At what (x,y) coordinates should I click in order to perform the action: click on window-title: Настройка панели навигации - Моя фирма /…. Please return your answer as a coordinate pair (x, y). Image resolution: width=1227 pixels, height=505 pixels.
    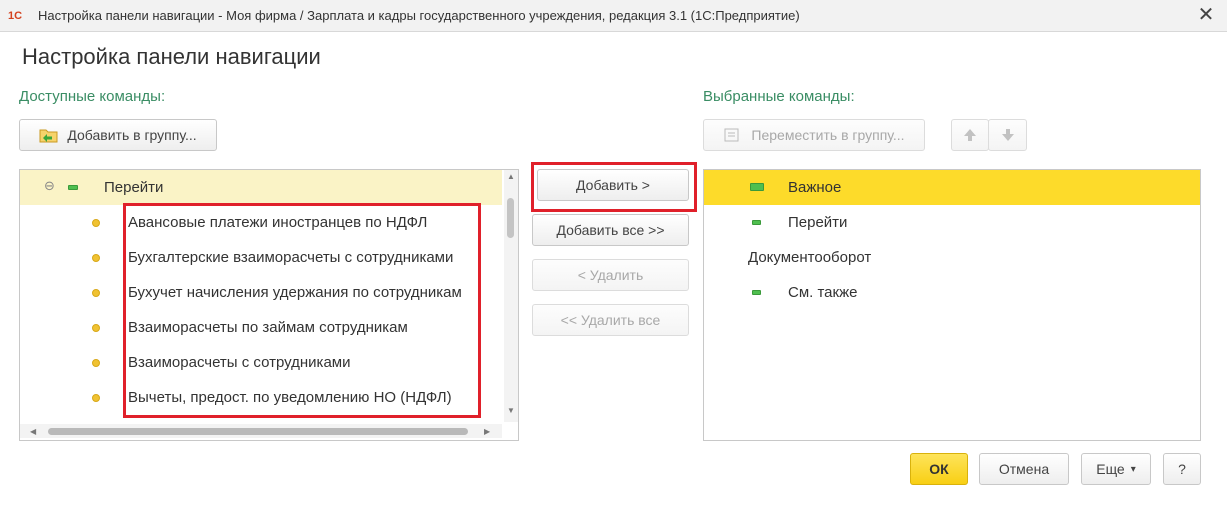
    Looking at the image, I should click on (419, 15).